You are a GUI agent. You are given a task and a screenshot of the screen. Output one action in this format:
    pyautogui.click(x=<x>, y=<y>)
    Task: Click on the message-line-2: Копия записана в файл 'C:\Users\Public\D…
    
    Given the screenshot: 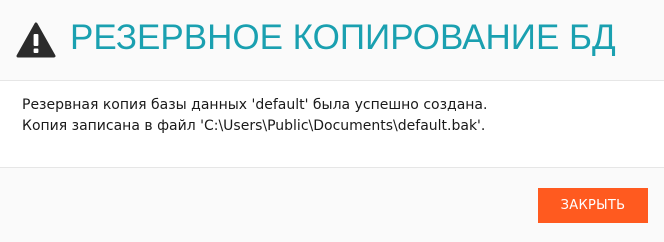 What is the action you would take?
    pyautogui.click(x=254, y=126)
    